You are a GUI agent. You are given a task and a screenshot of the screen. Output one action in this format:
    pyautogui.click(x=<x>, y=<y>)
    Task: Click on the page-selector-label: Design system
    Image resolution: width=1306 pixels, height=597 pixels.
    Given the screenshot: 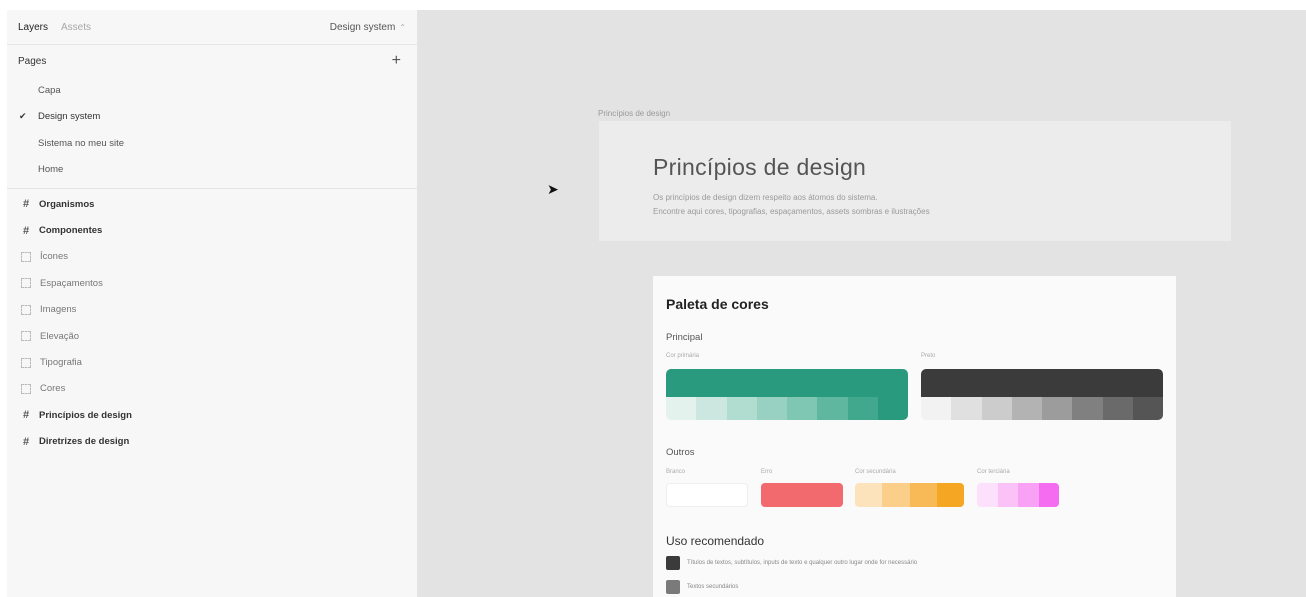 What is the action you would take?
    pyautogui.click(x=362, y=27)
    